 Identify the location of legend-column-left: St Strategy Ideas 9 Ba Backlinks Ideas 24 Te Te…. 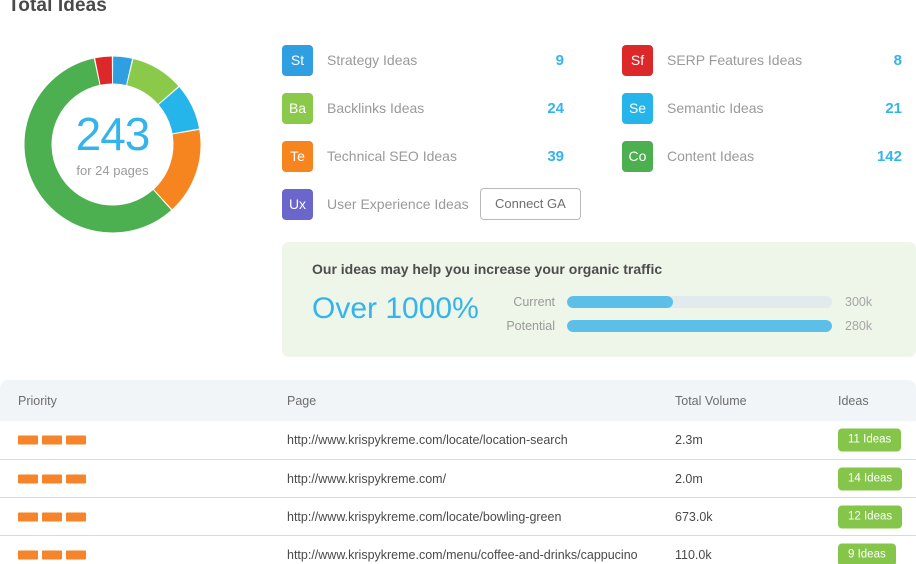
(432, 132).